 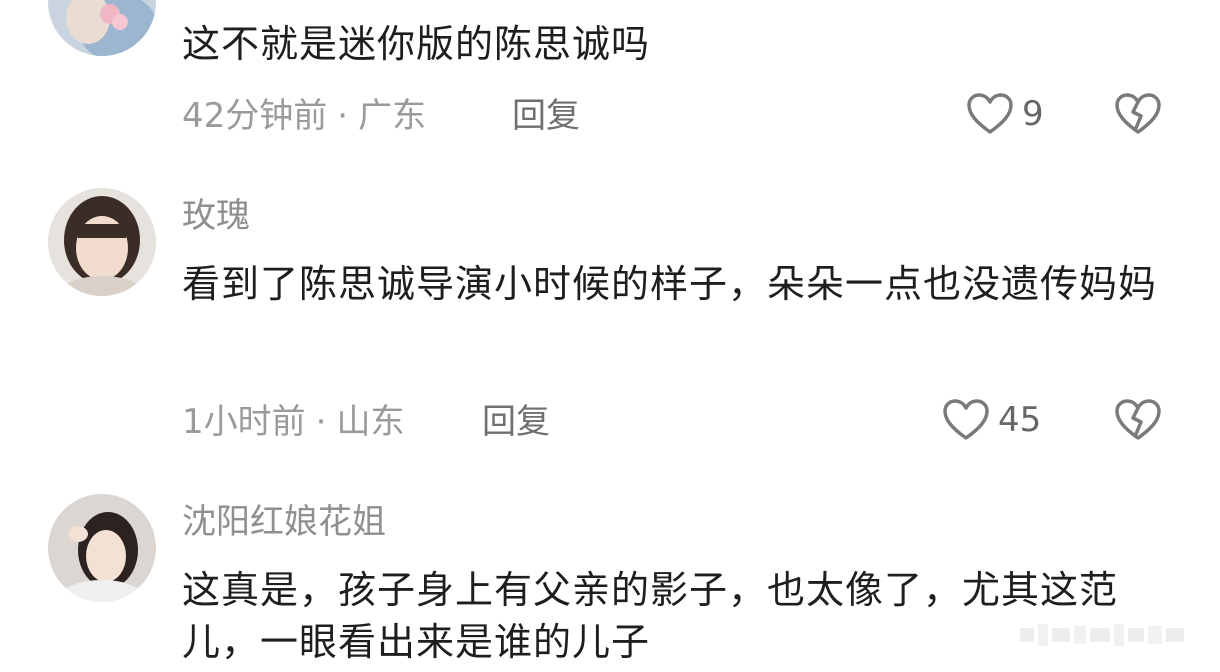 I want to click on comment-location: 广东, so click(x=392, y=116).